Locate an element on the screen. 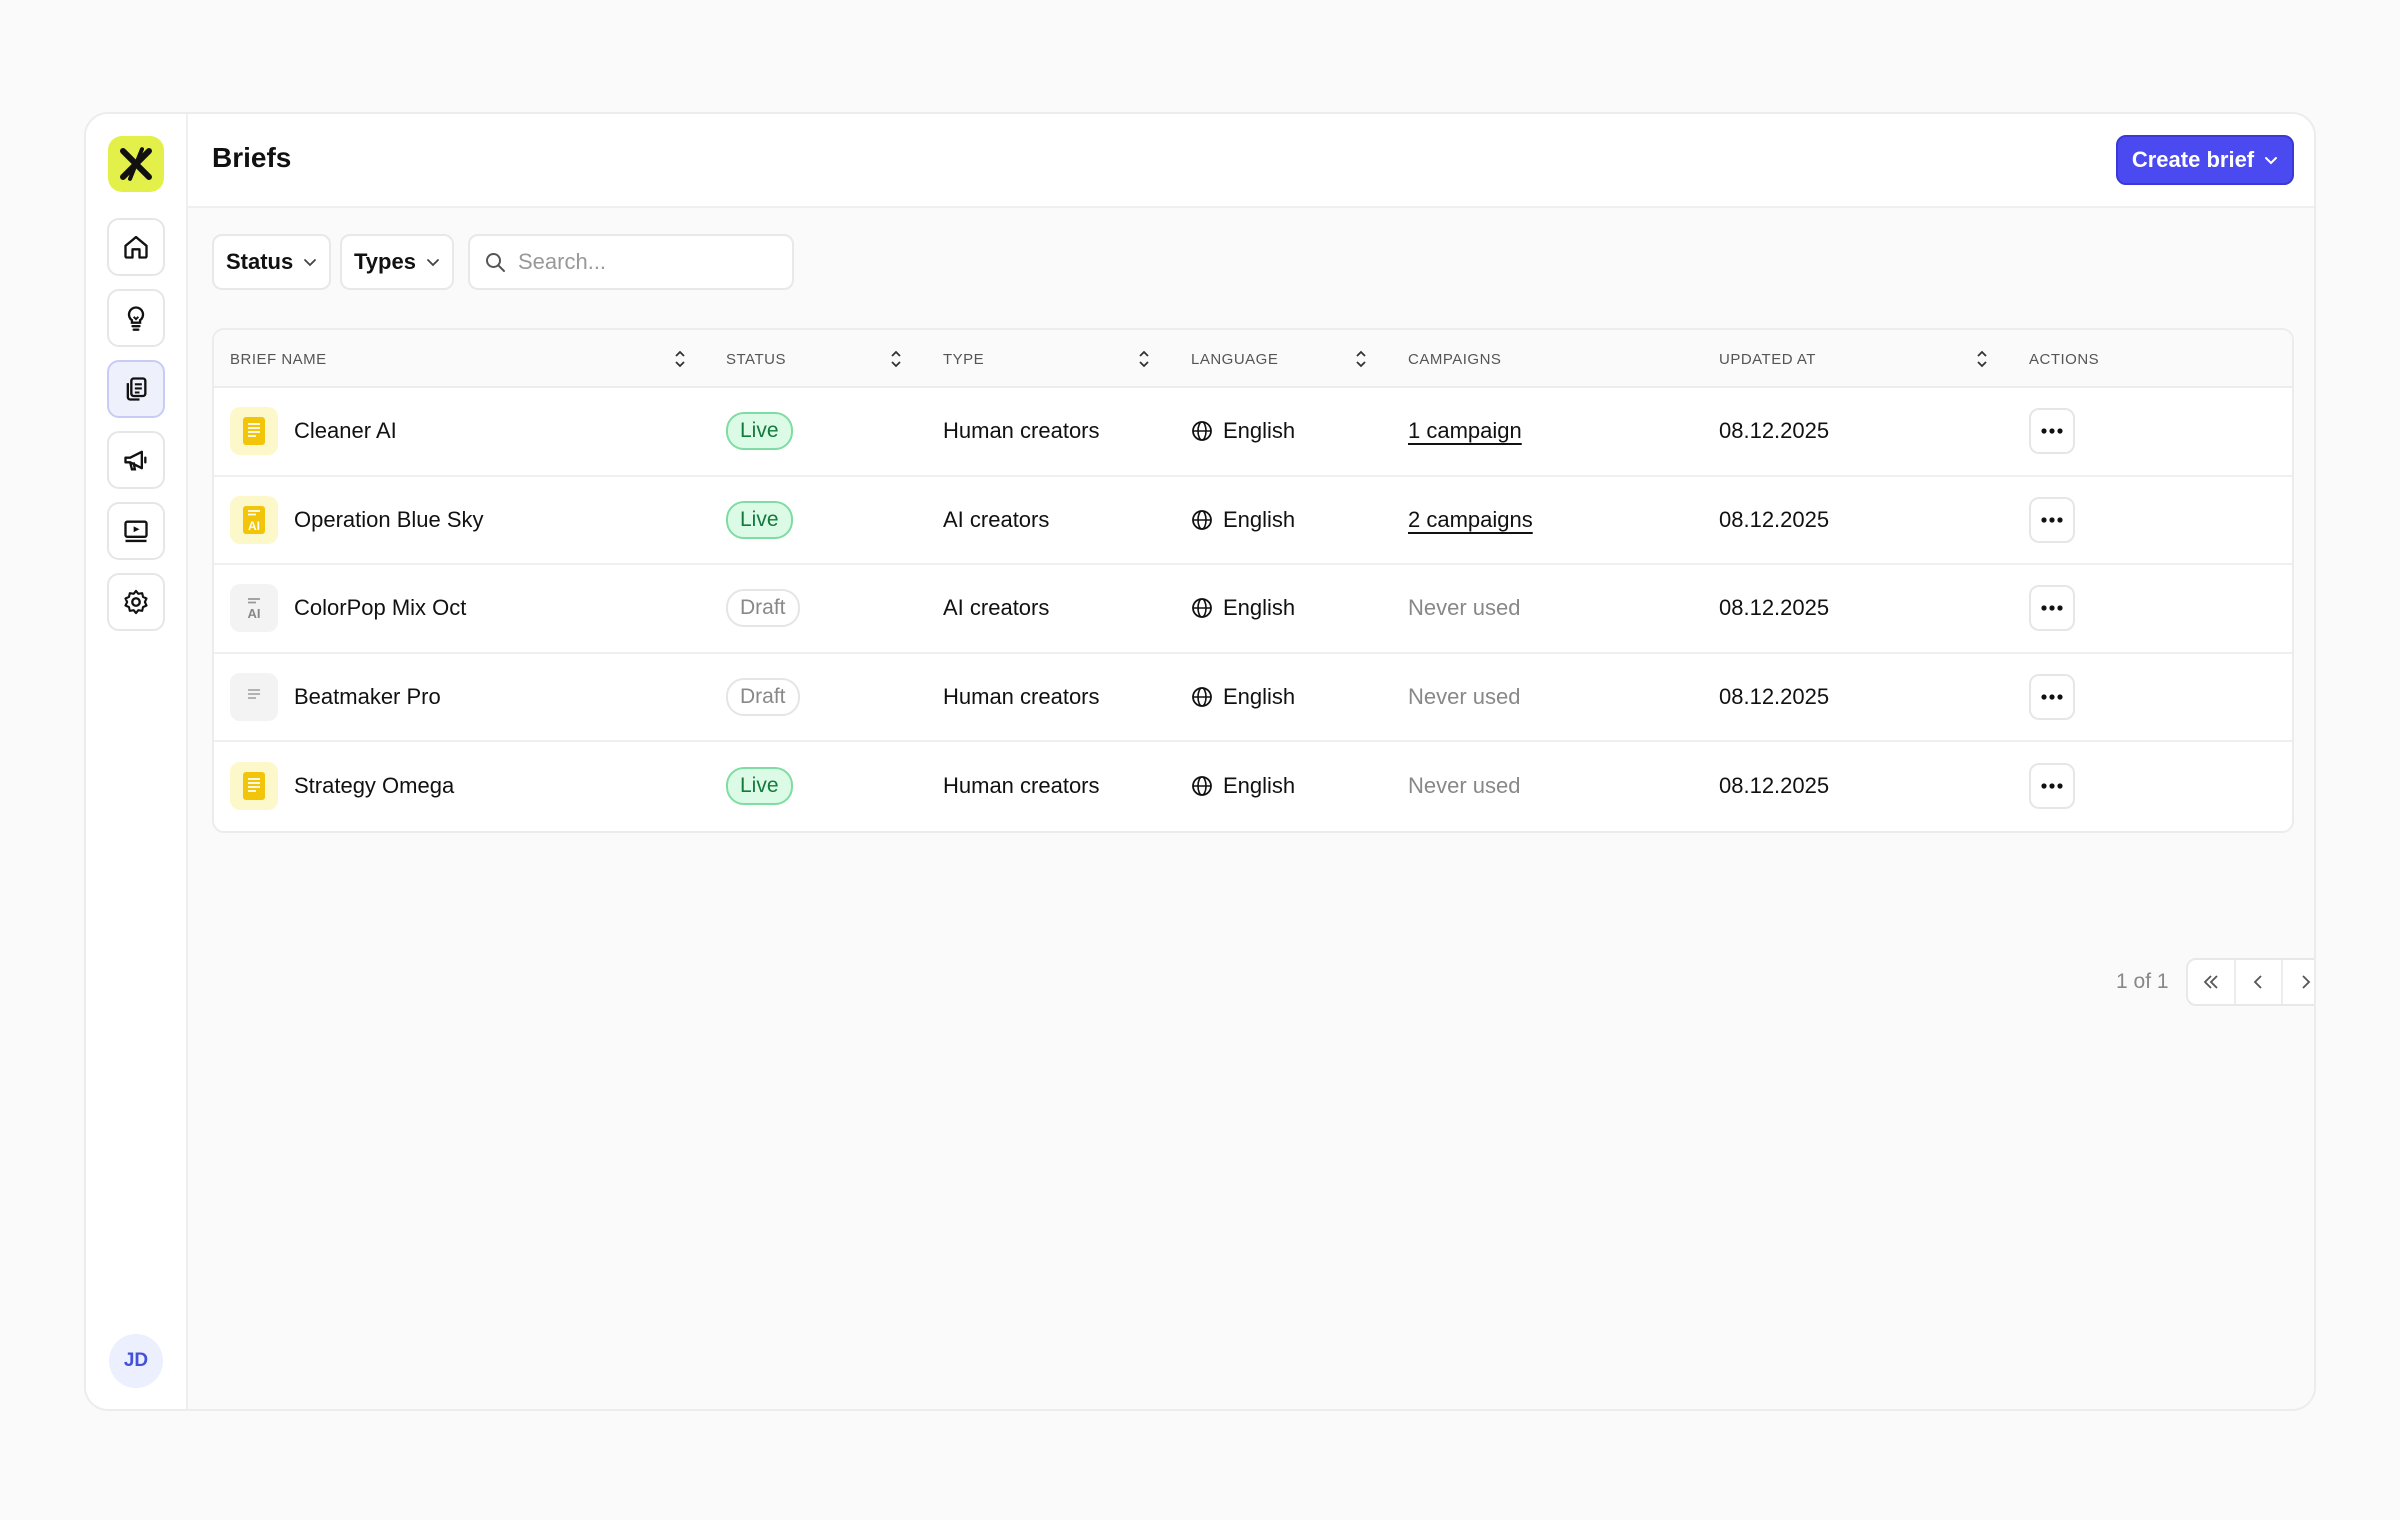 This screenshot has height=1520, width=2400. column-header-language: LANGUAGE is located at coordinates (1234, 359).